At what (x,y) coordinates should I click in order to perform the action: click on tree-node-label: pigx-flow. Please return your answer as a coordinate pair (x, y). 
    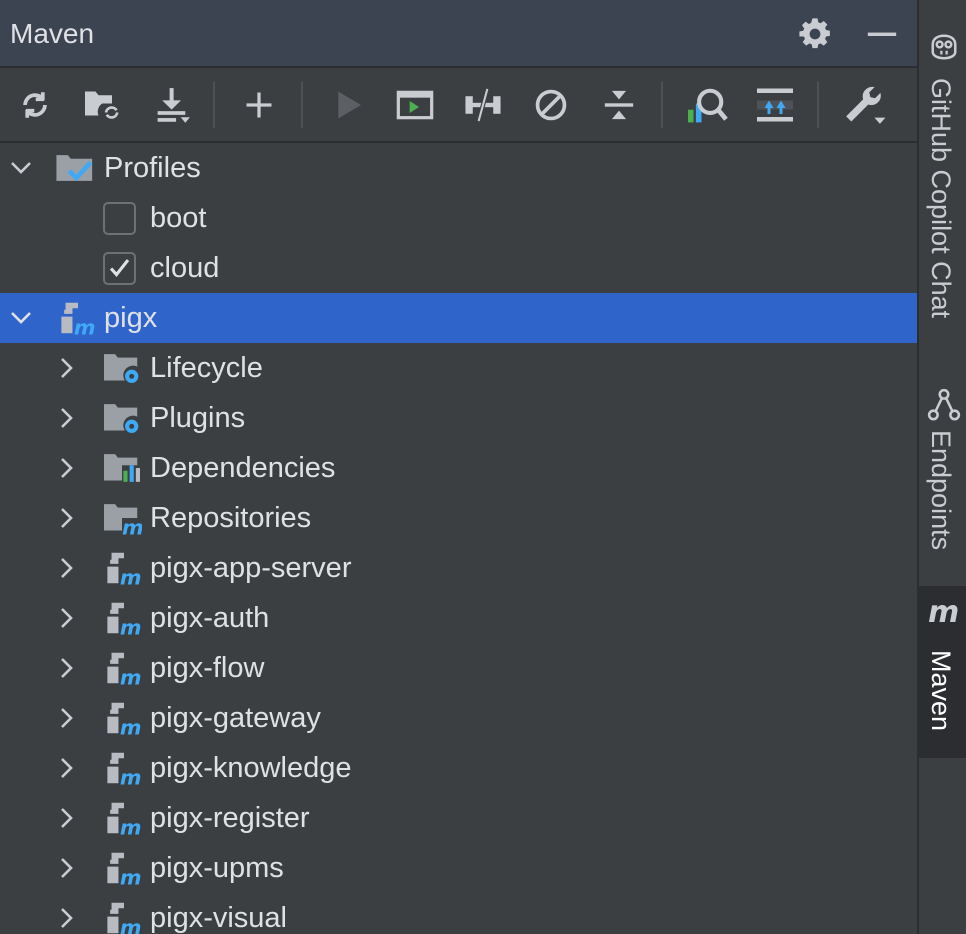
    Looking at the image, I should click on (207, 668).